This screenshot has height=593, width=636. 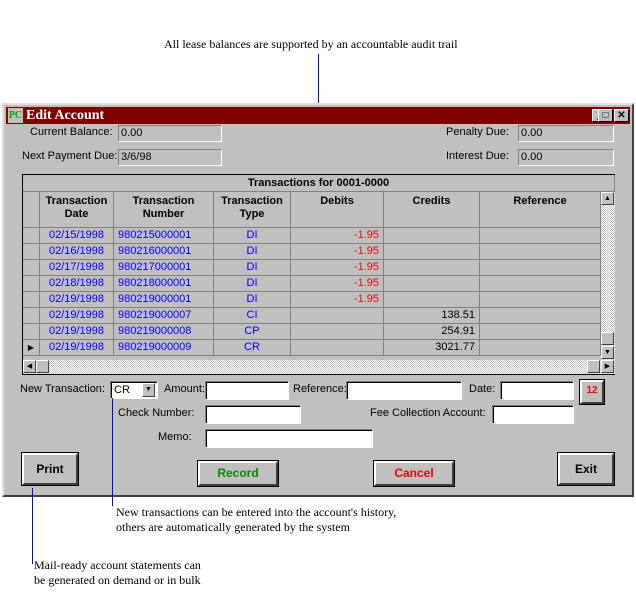 What do you see at coordinates (431, 201) in the screenshot?
I see `column-header-text: Credits` at bounding box center [431, 201].